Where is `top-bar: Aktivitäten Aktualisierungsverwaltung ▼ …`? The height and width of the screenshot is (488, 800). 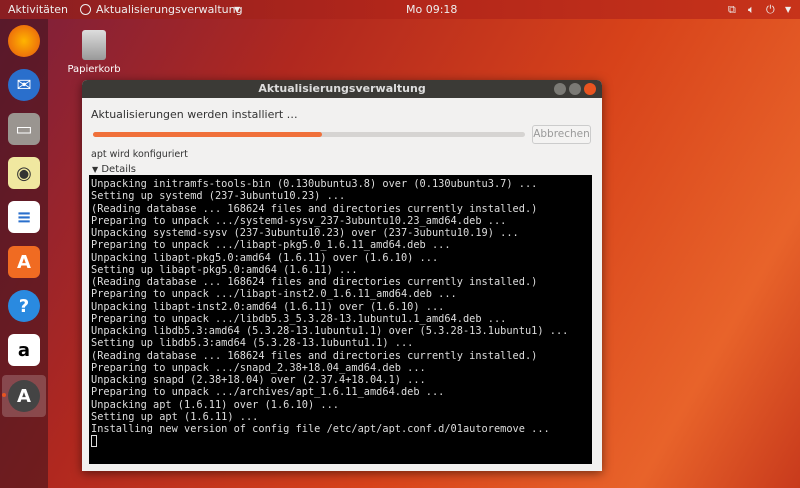
top-bar: Aktivitäten Aktualisierungsverwaltung ▼ … is located at coordinates (400, 9).